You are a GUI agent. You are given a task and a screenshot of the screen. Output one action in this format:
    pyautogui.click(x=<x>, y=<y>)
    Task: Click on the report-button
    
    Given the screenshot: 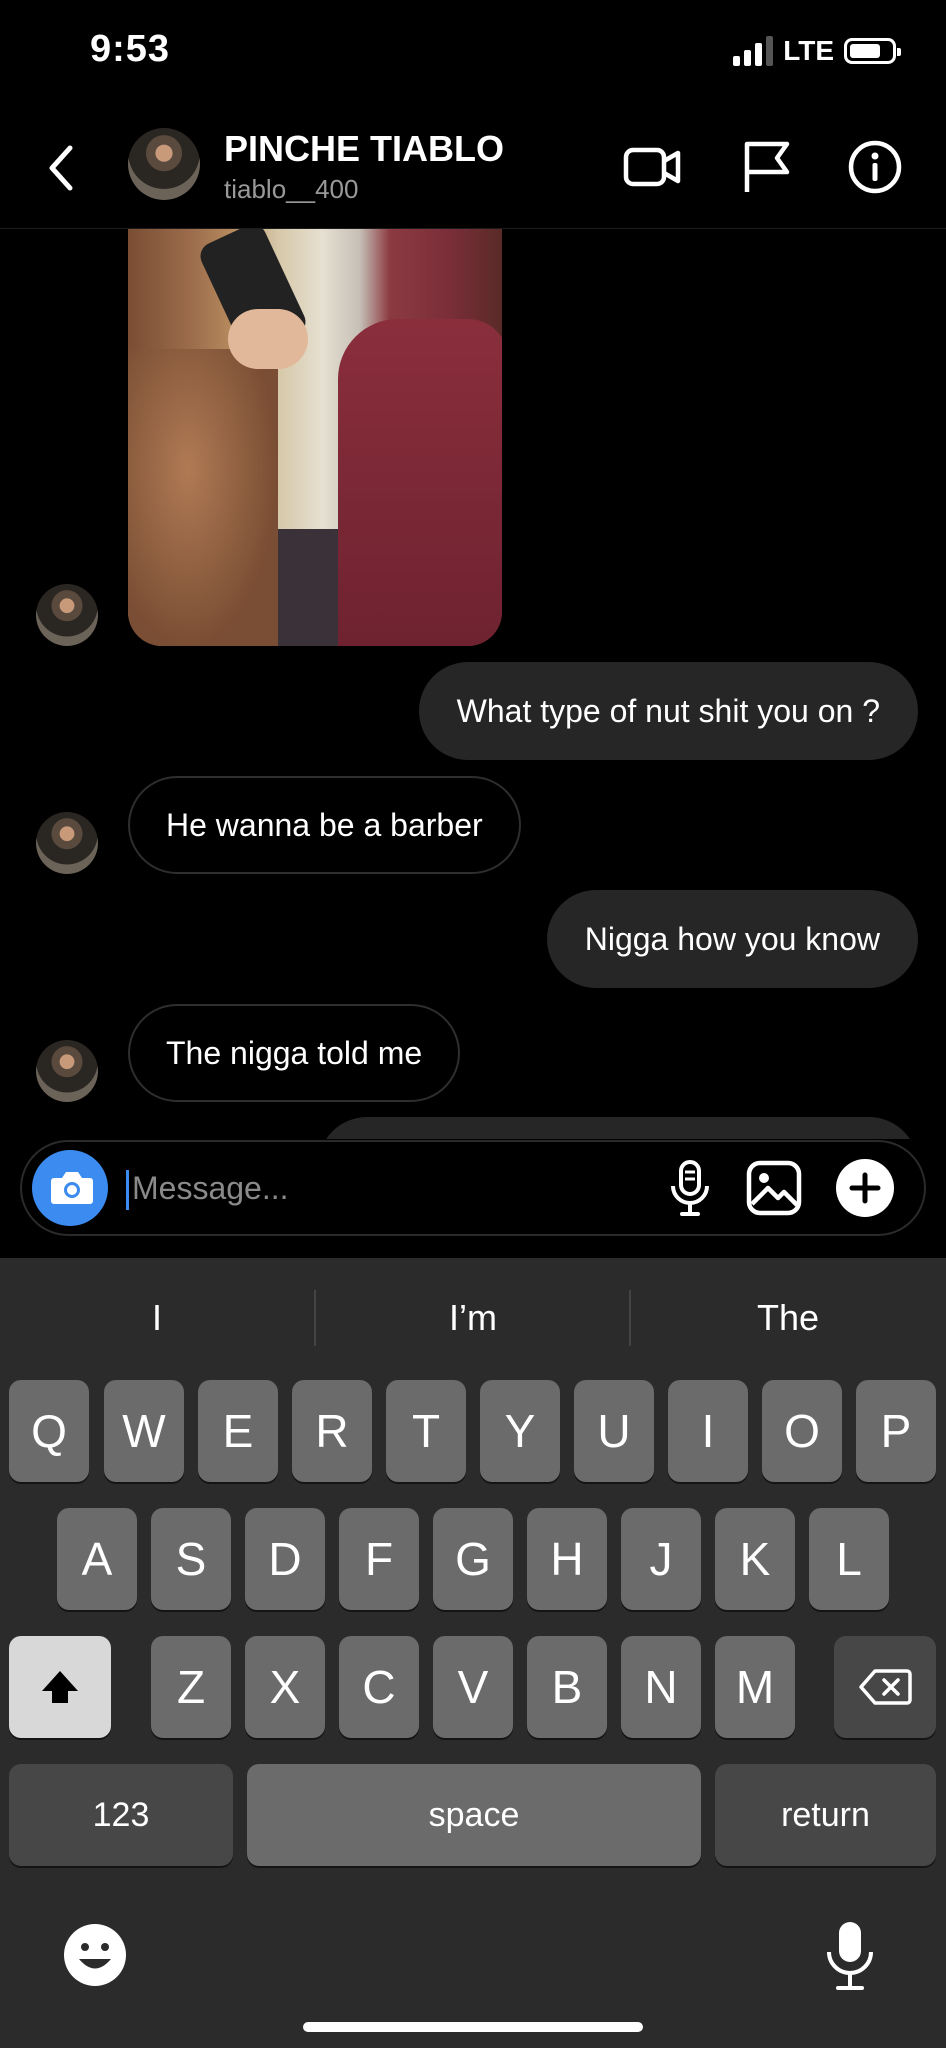 What is the action you would take?
    pyautogui.click(x=766, y=167)
    